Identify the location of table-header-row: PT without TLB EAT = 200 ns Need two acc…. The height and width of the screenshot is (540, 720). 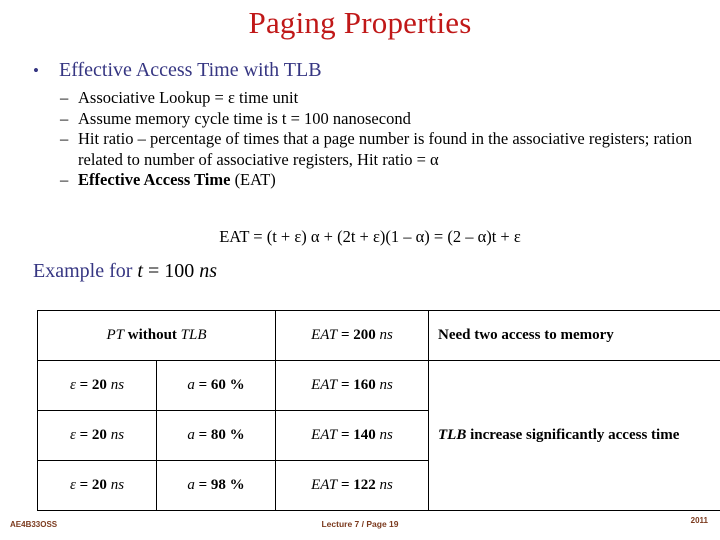
(378, 335).